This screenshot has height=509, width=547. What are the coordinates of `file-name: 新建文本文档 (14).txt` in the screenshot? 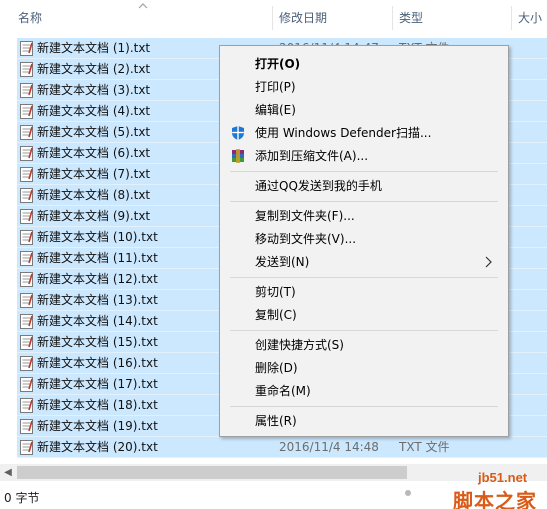 It's located at (97, 321).